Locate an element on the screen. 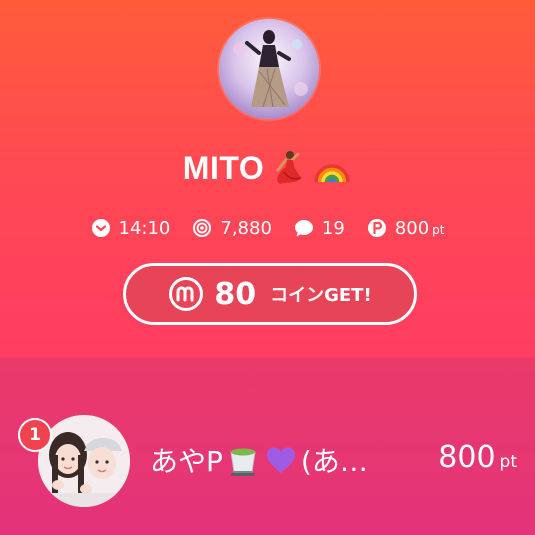  stat-views: 7,880 is located at coordinates (232, 228).